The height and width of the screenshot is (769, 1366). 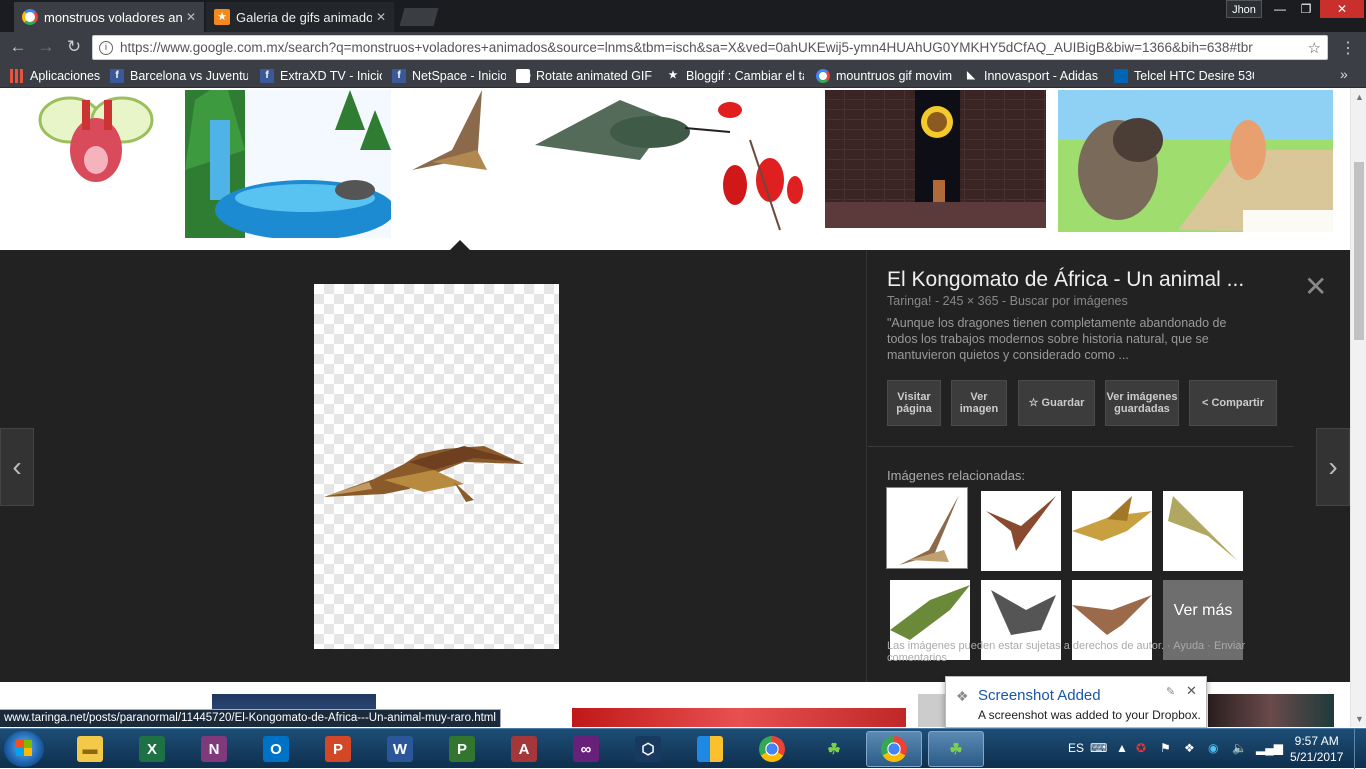 I want to click on forward-icon: →, so click(x=46, y=47).